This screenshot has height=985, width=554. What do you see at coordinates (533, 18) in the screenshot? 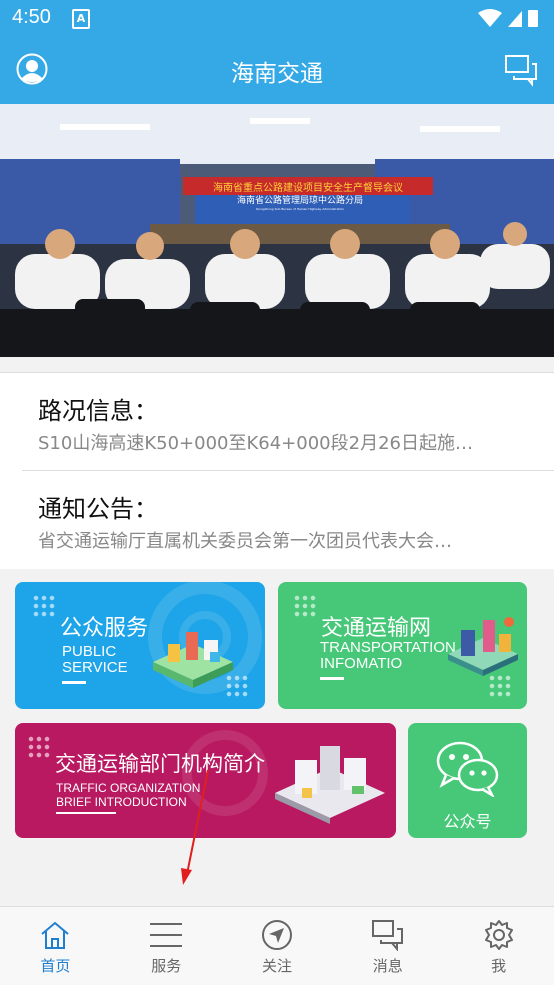
I see `battery-icon` at bounding box center [533, 18].